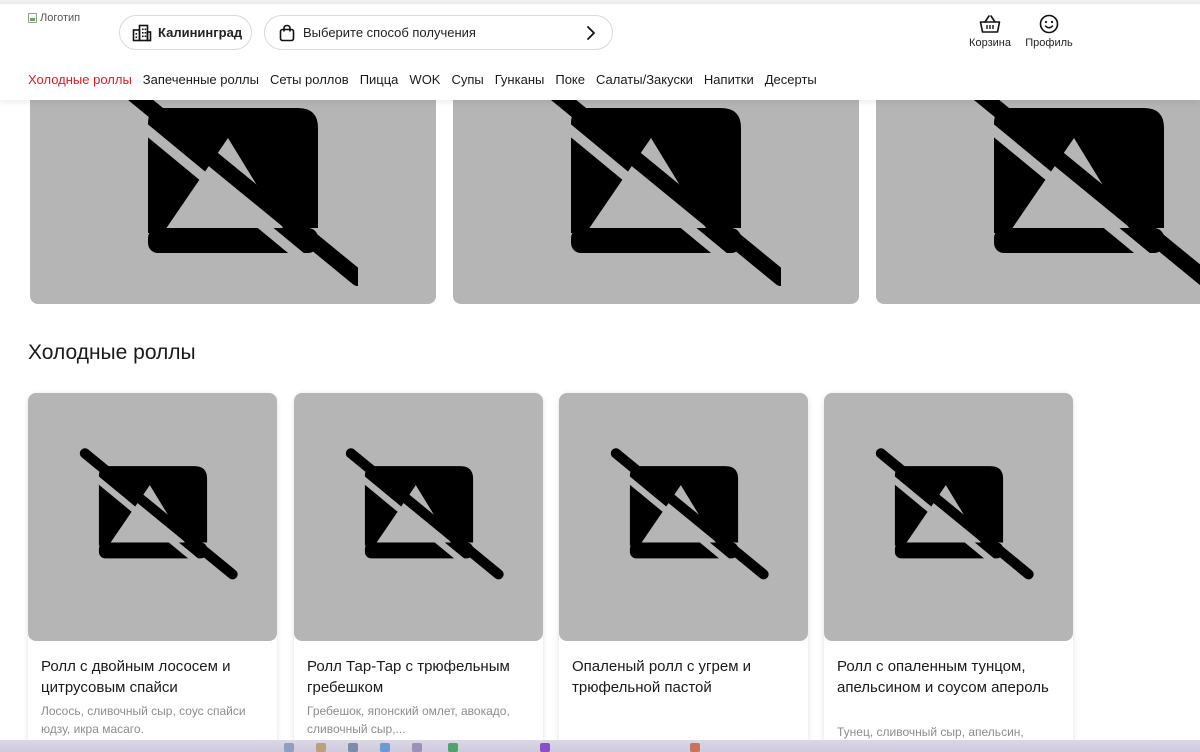  Describe the element at coordinates (389, 32) in the screenshot. I see `delivery-label: Выберите способ получения` at that location.